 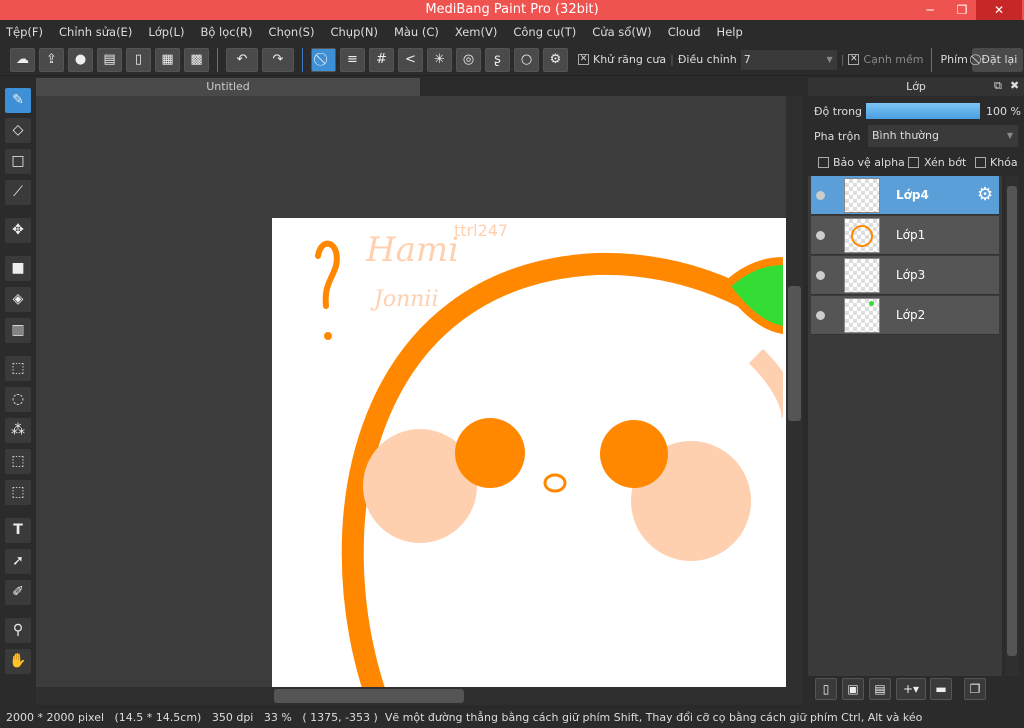 What do you see at coordinates (1012, 426) in the screenshot?
I see `layer-list-scrollbar` at bounding box center [1012, 426].